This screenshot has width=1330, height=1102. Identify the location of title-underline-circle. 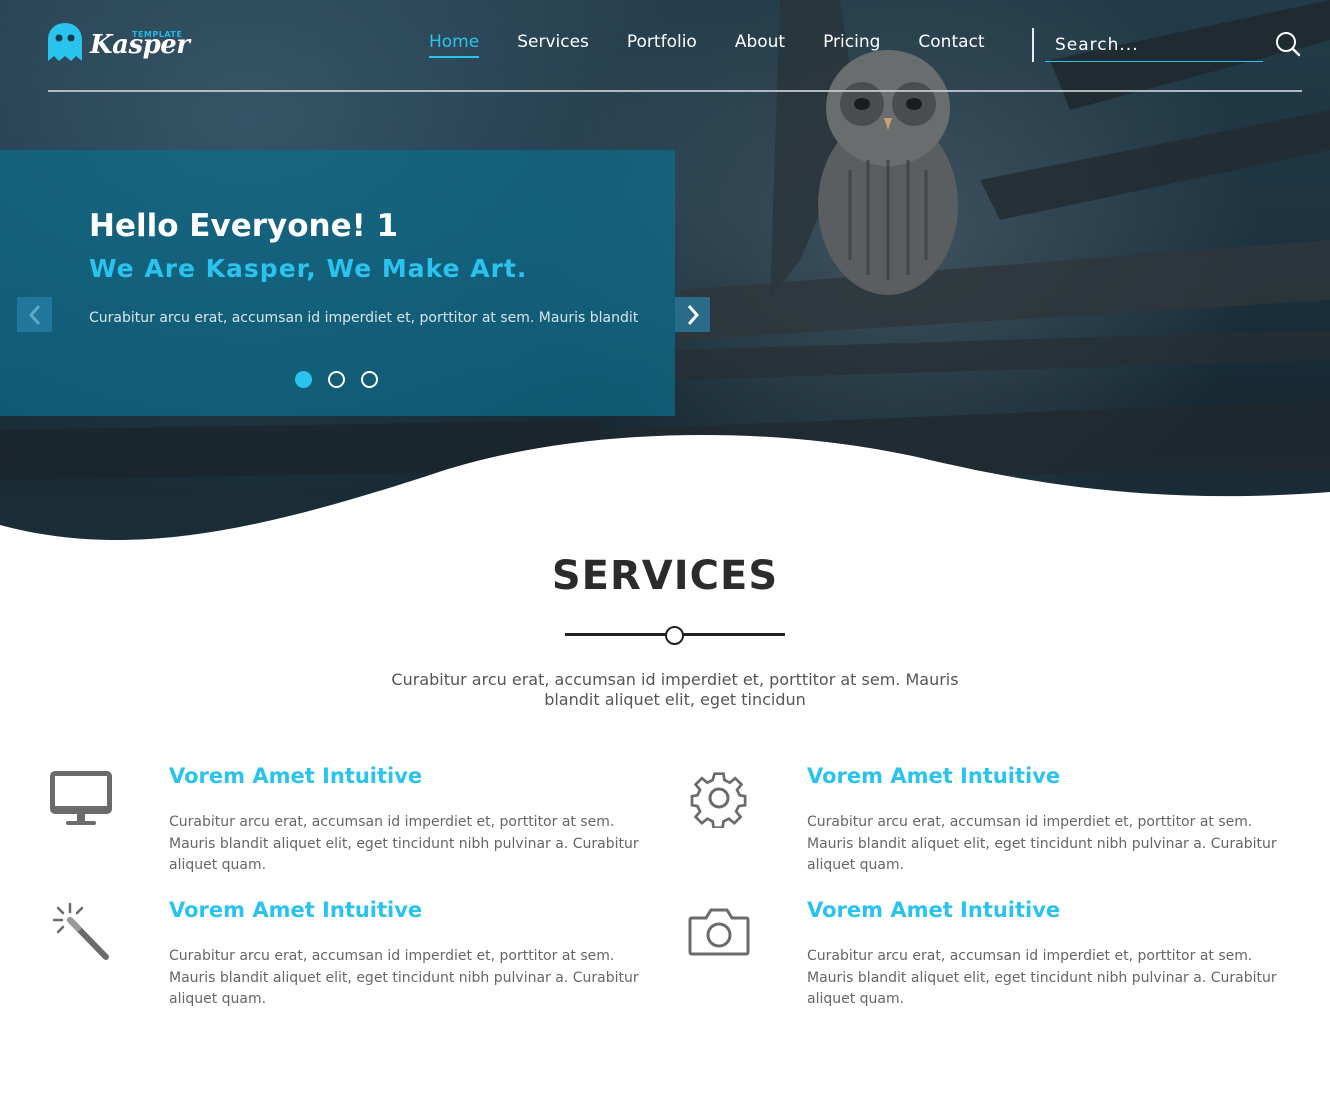
(674, 635).